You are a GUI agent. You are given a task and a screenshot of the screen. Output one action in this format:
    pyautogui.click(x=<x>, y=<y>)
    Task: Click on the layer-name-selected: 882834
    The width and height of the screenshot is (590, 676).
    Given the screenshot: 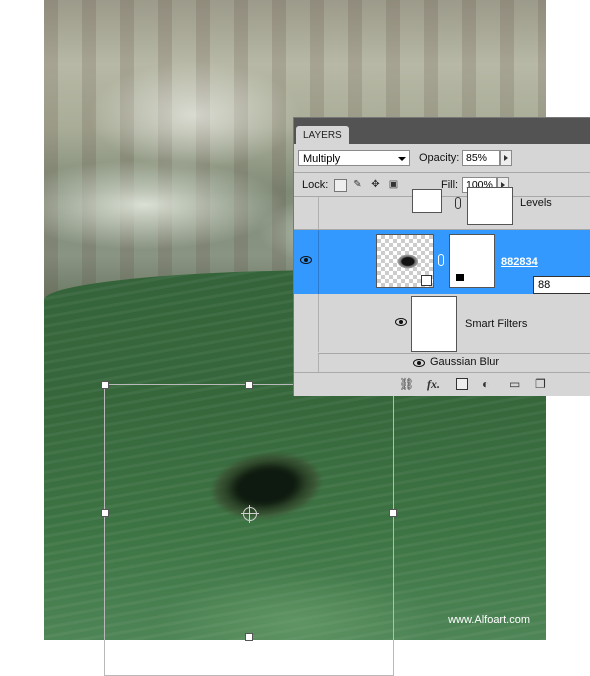 What is the action you would take?
    pyautogui.click(x=519, y=262)
    